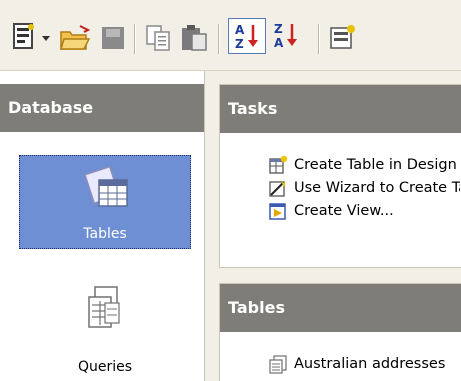 This screenshot has height=381, width=461. What do you see at coordinates (278, 364) in the screenshot?
I see `table-icon` at bounding box center [278, 364].